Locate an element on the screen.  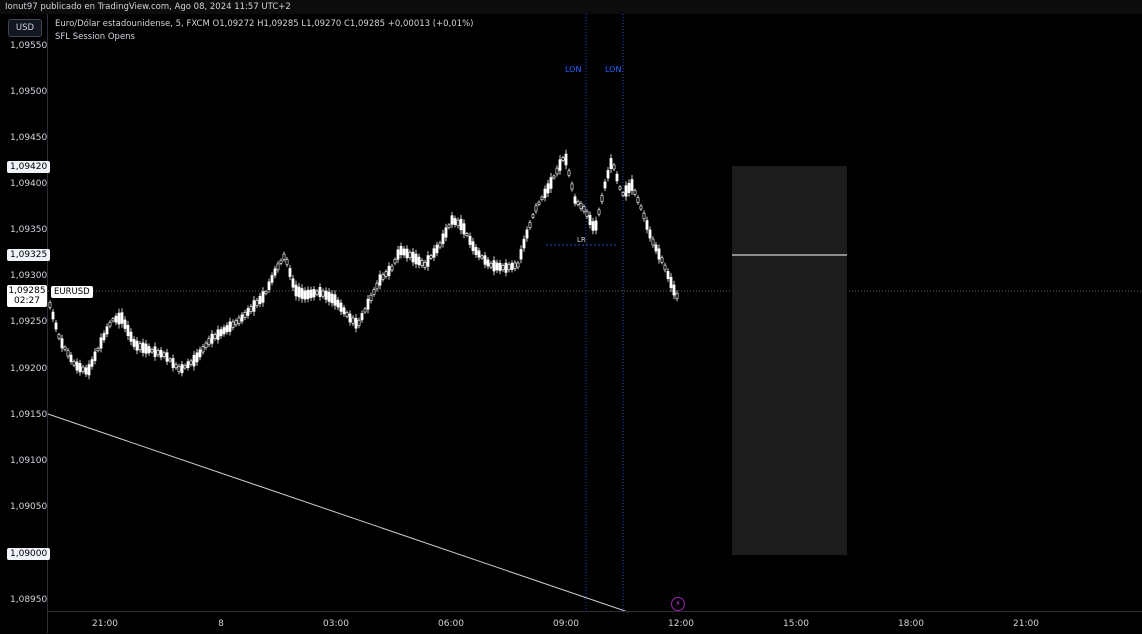
time-tick: 15:00 is located at coordinates (796, 624).